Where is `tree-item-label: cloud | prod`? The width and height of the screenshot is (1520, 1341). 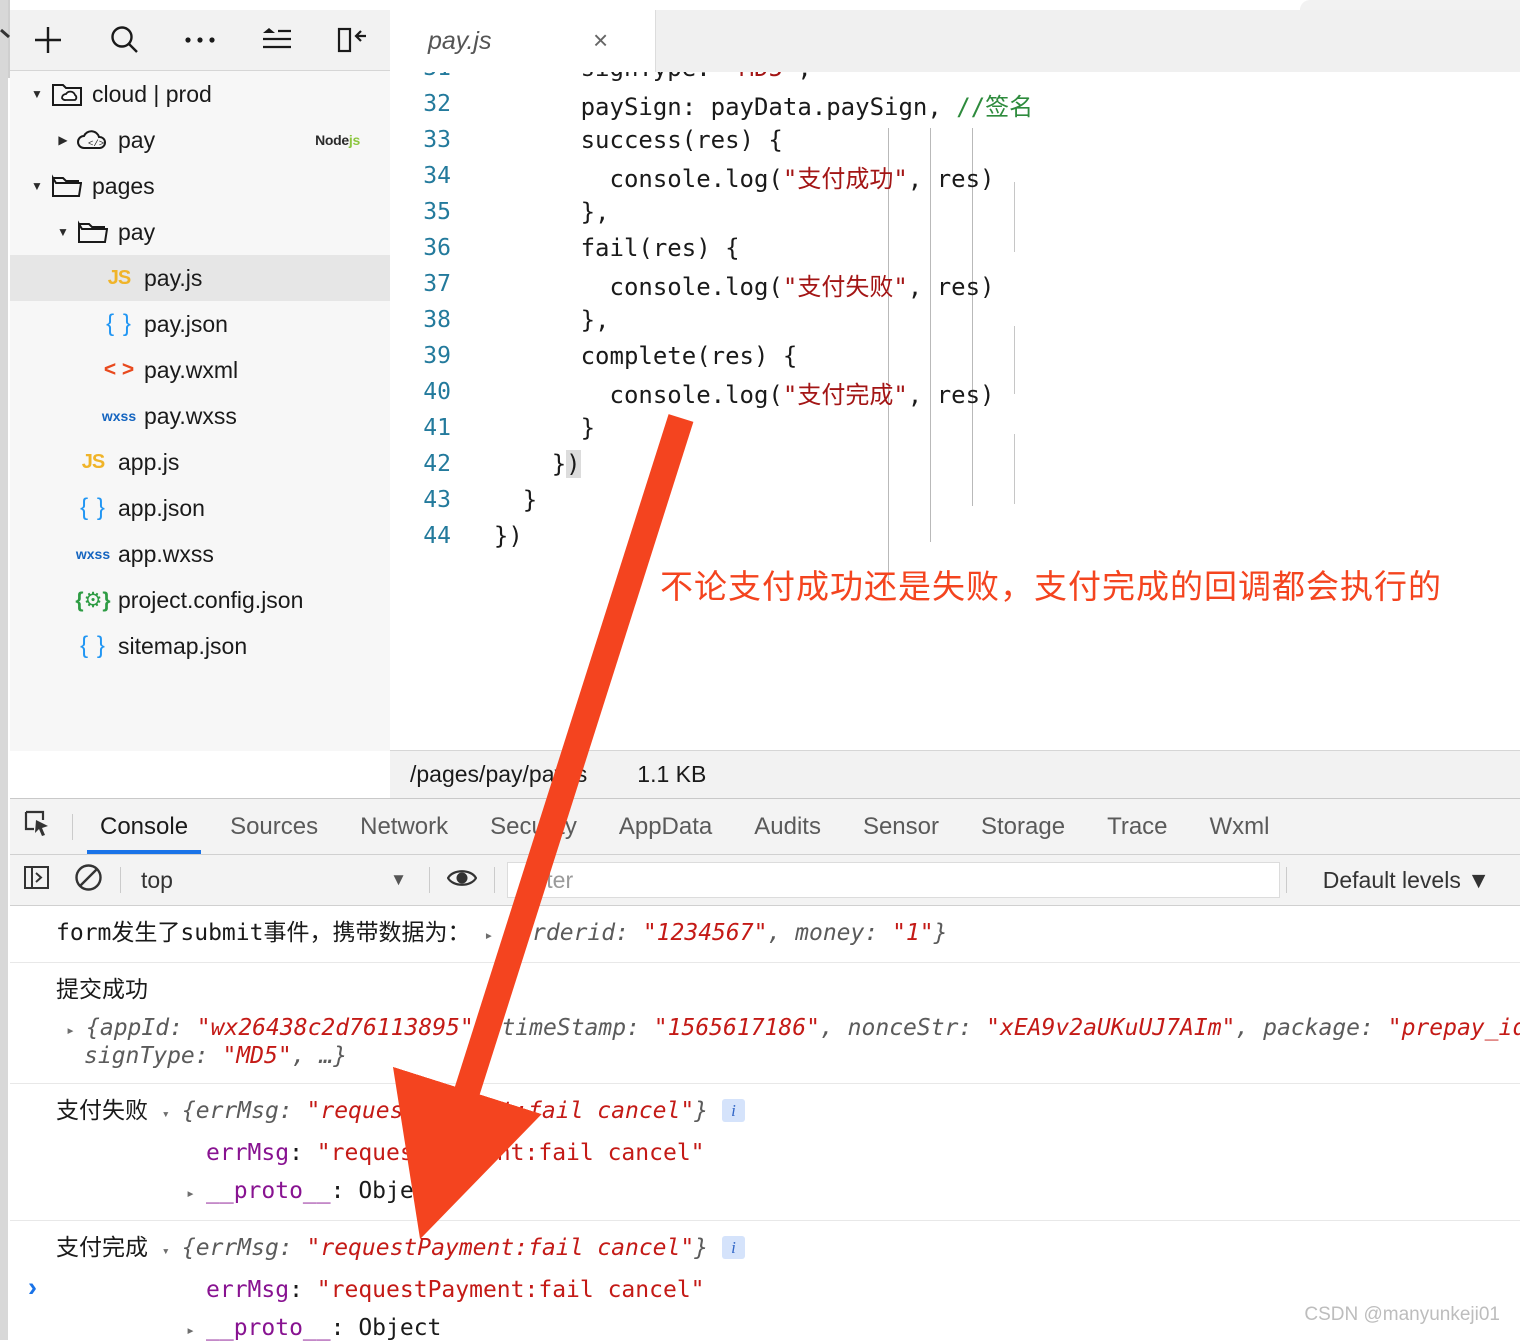 tree-item-label: cloud | prod is located at coordinates (152, 93).